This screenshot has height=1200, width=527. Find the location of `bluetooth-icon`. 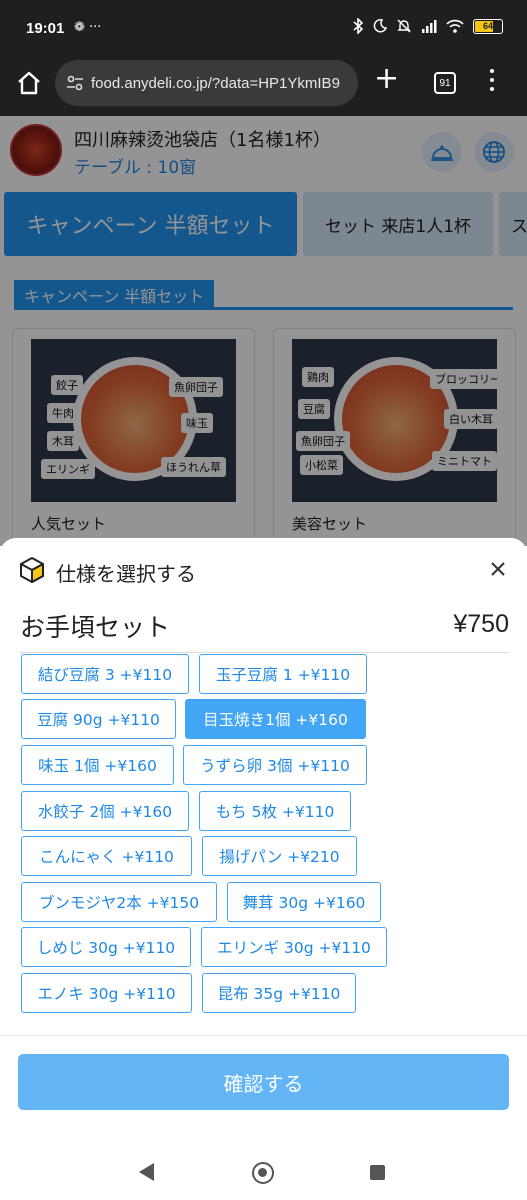

bluetooth-icon is located at coordinates (358, 26).